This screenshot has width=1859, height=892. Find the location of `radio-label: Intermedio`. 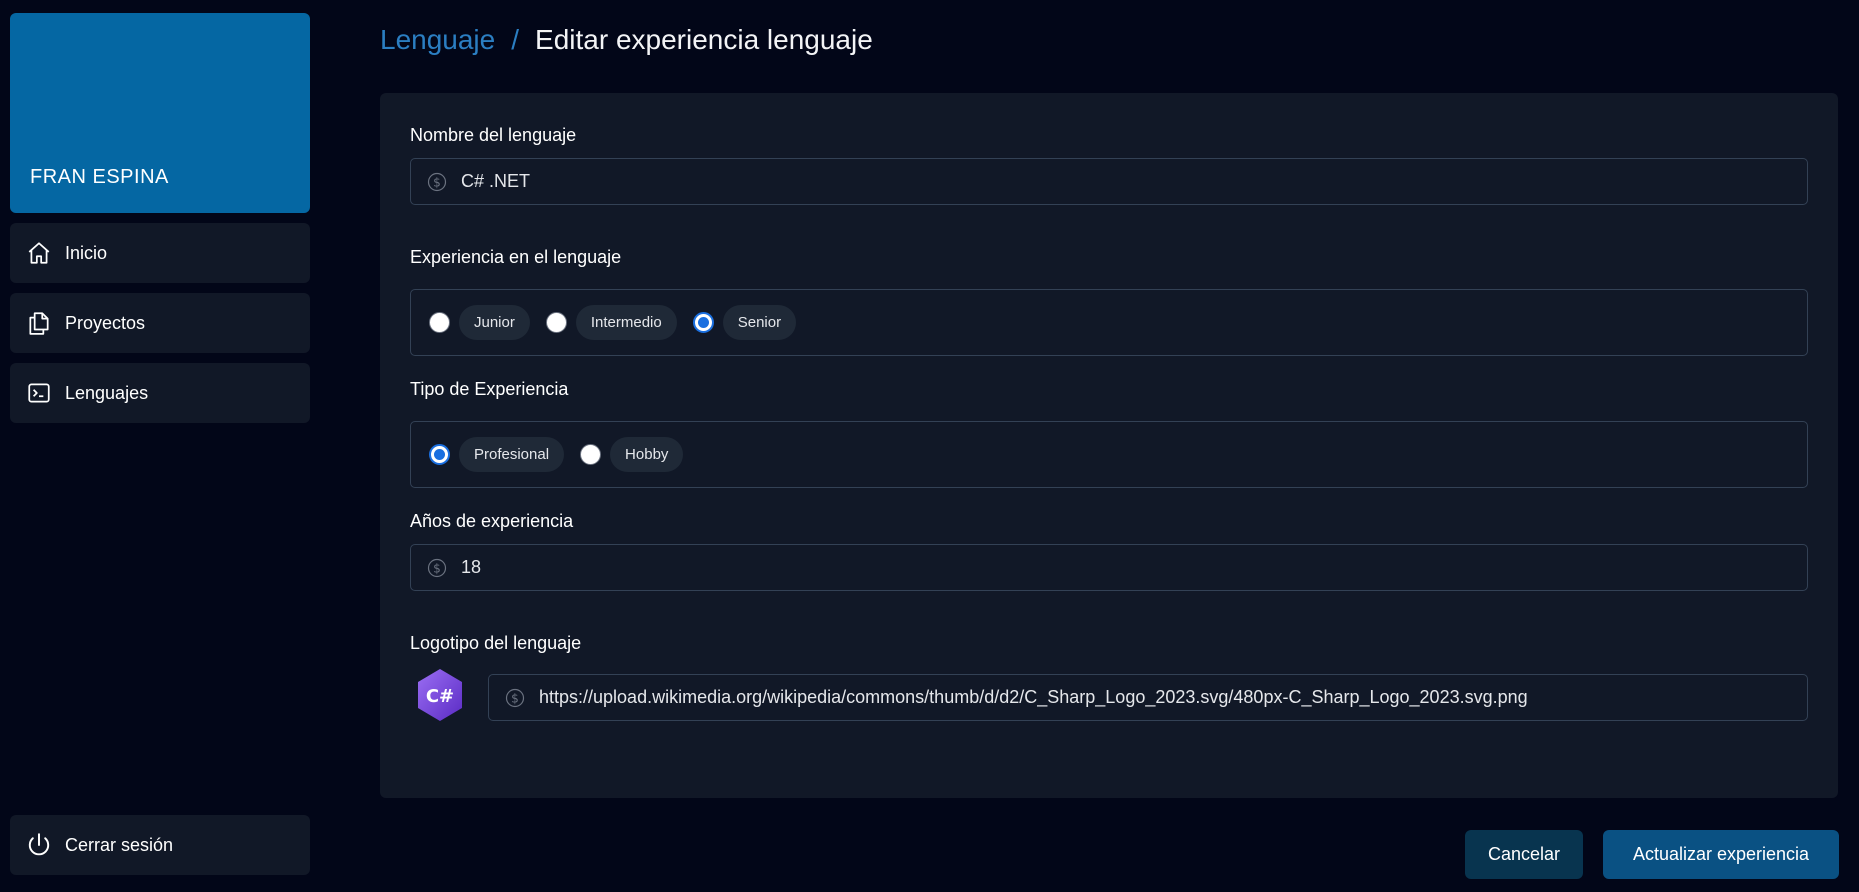

radio-label: Intermedio is located at coordinates (626, 322).